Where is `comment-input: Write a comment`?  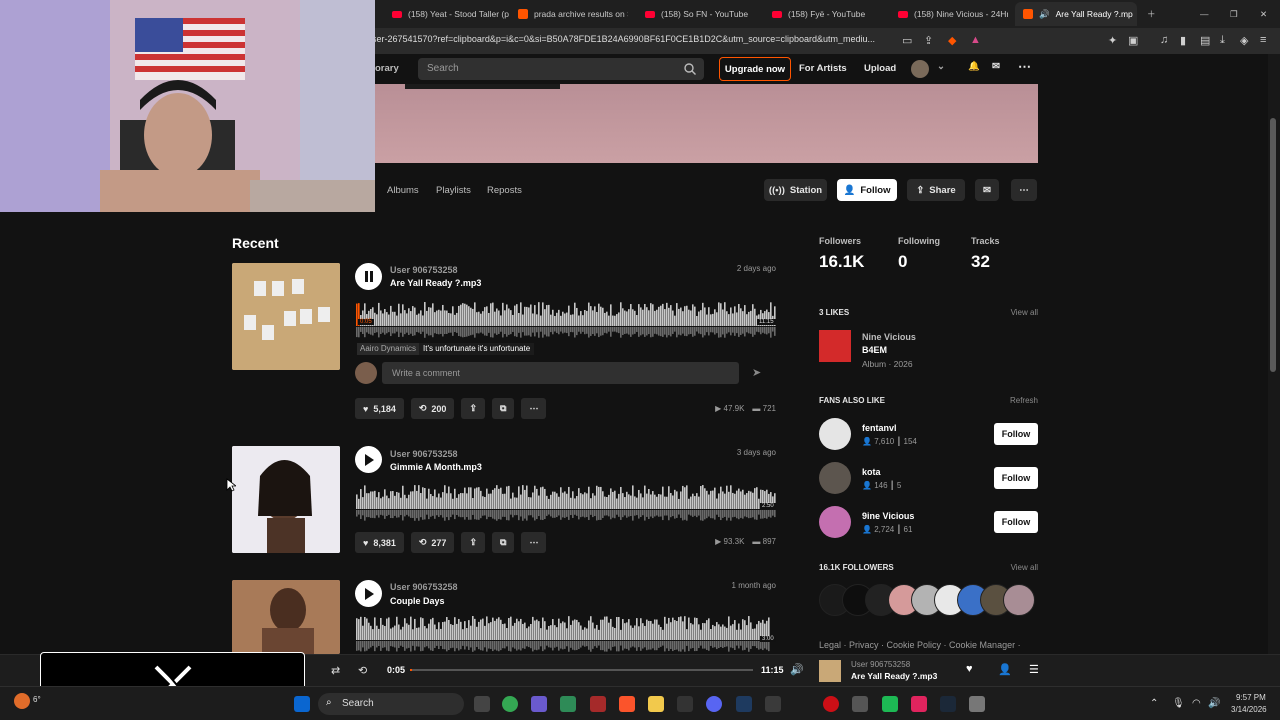
comment-input: Write a comment is located at coordinates (560, 373).